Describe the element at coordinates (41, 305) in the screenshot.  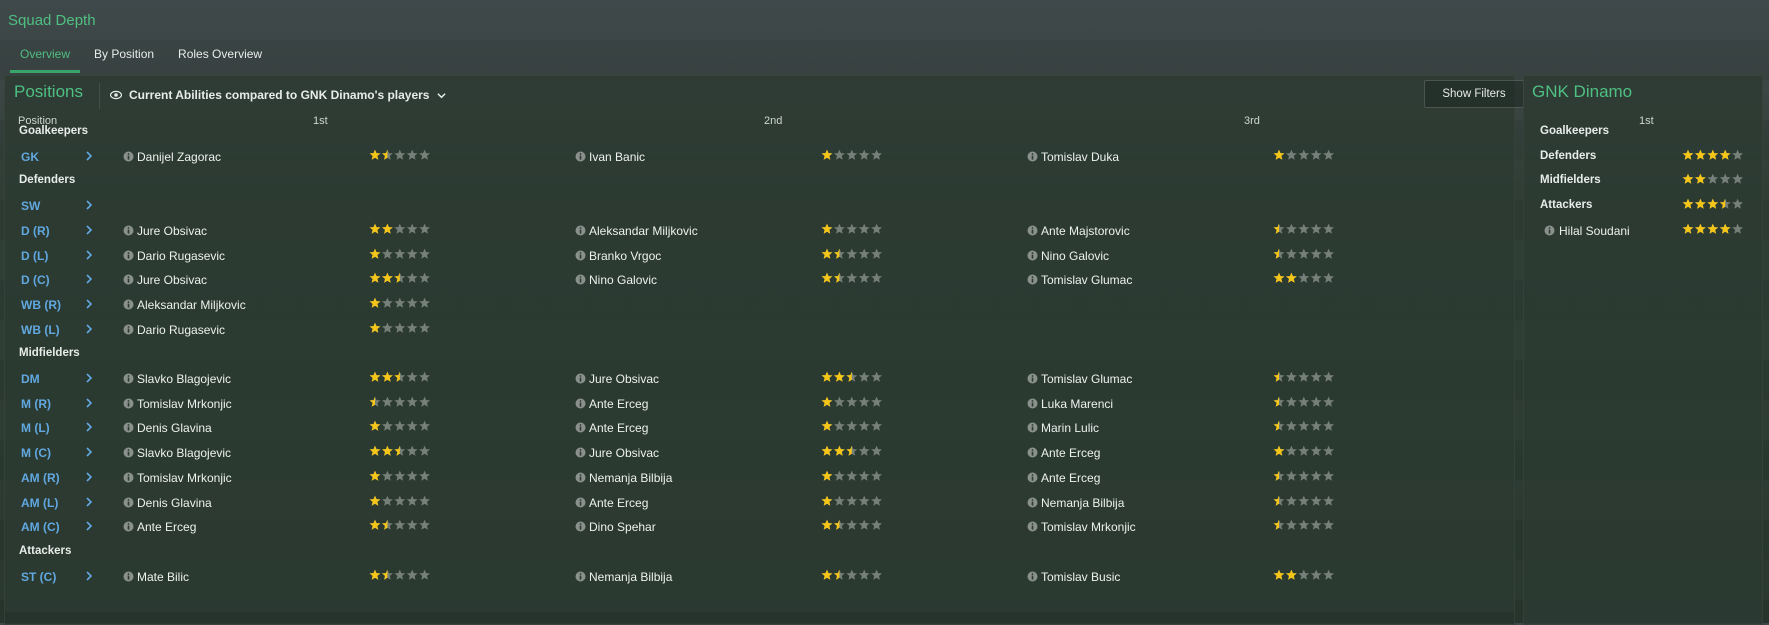
I see `position-link: WB (R)` at that location.